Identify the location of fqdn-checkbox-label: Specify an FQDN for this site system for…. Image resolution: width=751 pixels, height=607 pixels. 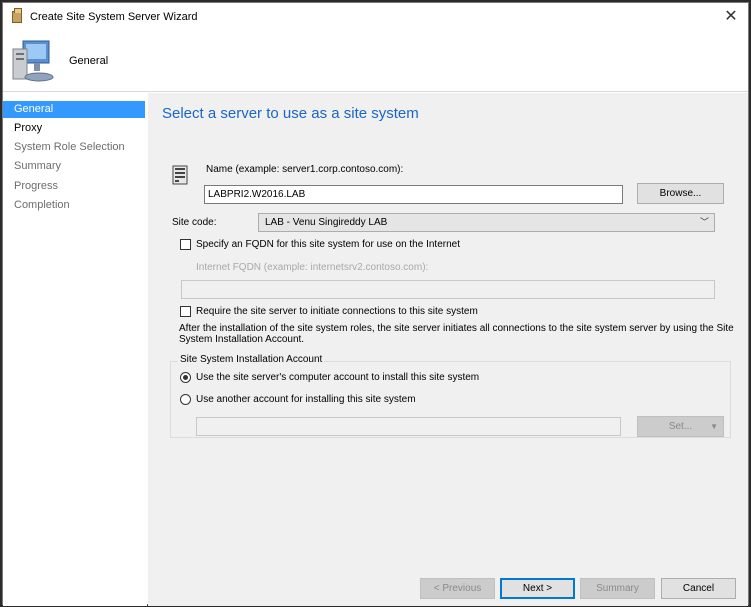
(328, 244).